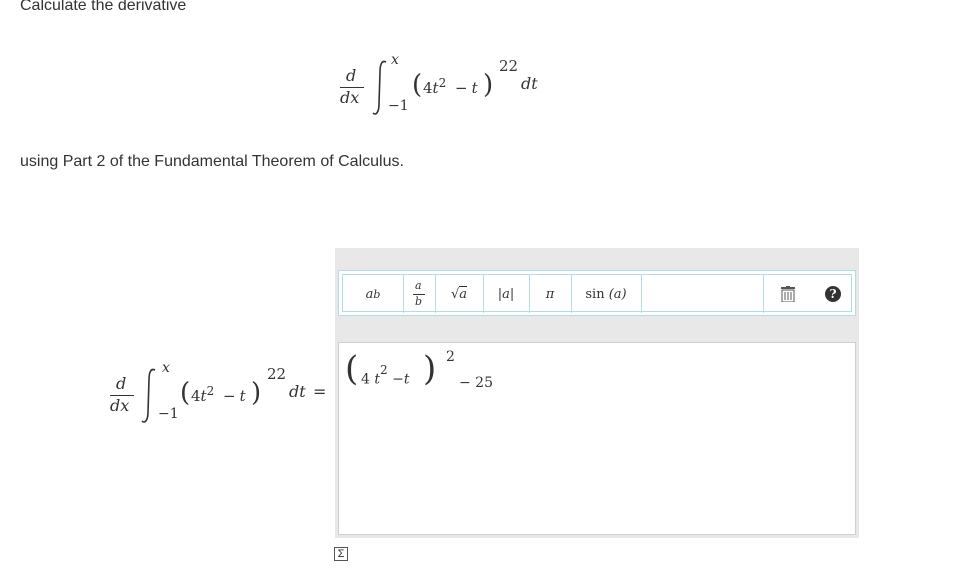  Describe the element at coordinates (418, 285) in the screenshot. I see `fraction-numerator: a` at that location.